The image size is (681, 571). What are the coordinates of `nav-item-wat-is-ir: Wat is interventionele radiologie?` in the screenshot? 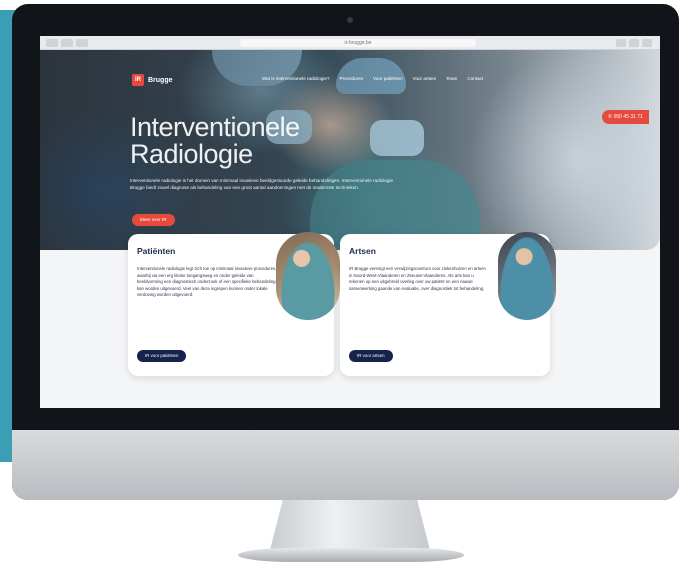 It's located at (296, 78).